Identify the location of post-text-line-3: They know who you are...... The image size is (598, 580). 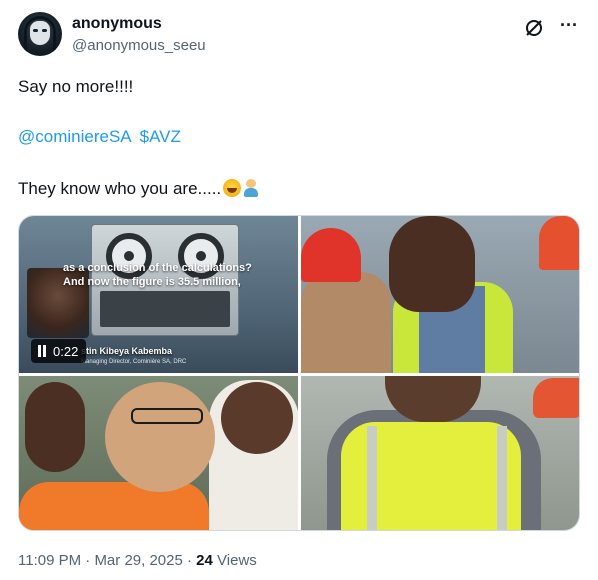
(138, 189).